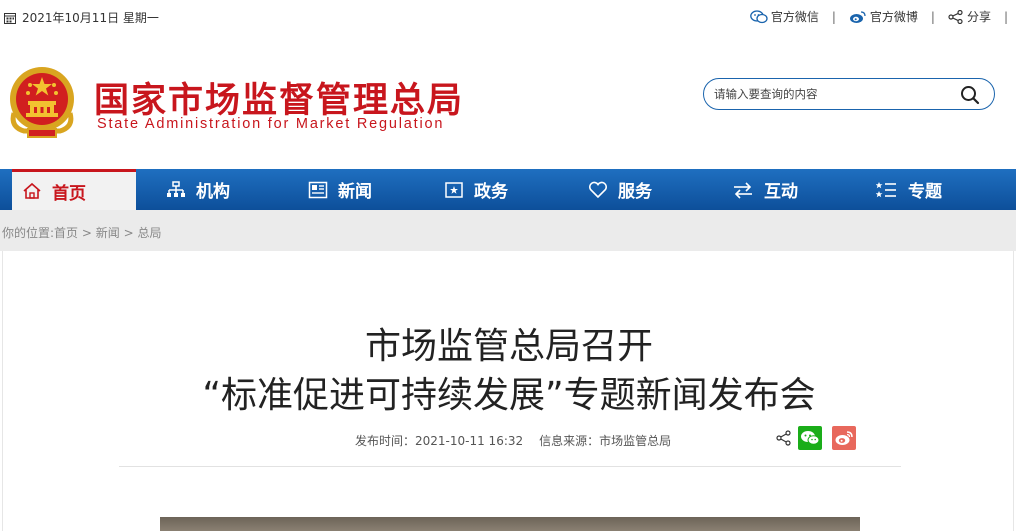  Describe the element at coordinates (834, 94) in the screenshot. I see `search-input` at that location.